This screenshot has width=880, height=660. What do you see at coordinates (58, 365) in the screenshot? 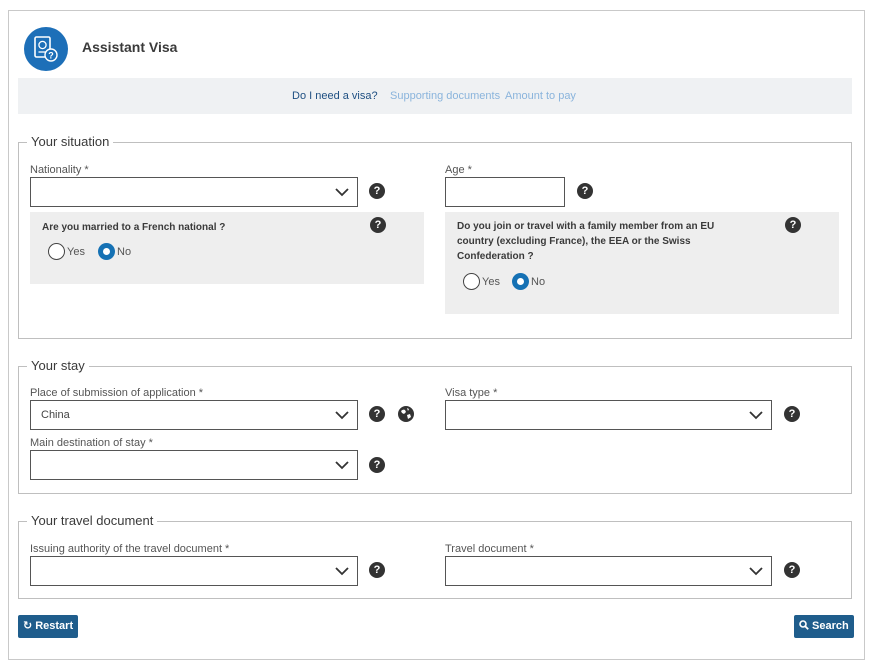
I see `section-legend-stay: Your stay` at bounding box center [58, 365].